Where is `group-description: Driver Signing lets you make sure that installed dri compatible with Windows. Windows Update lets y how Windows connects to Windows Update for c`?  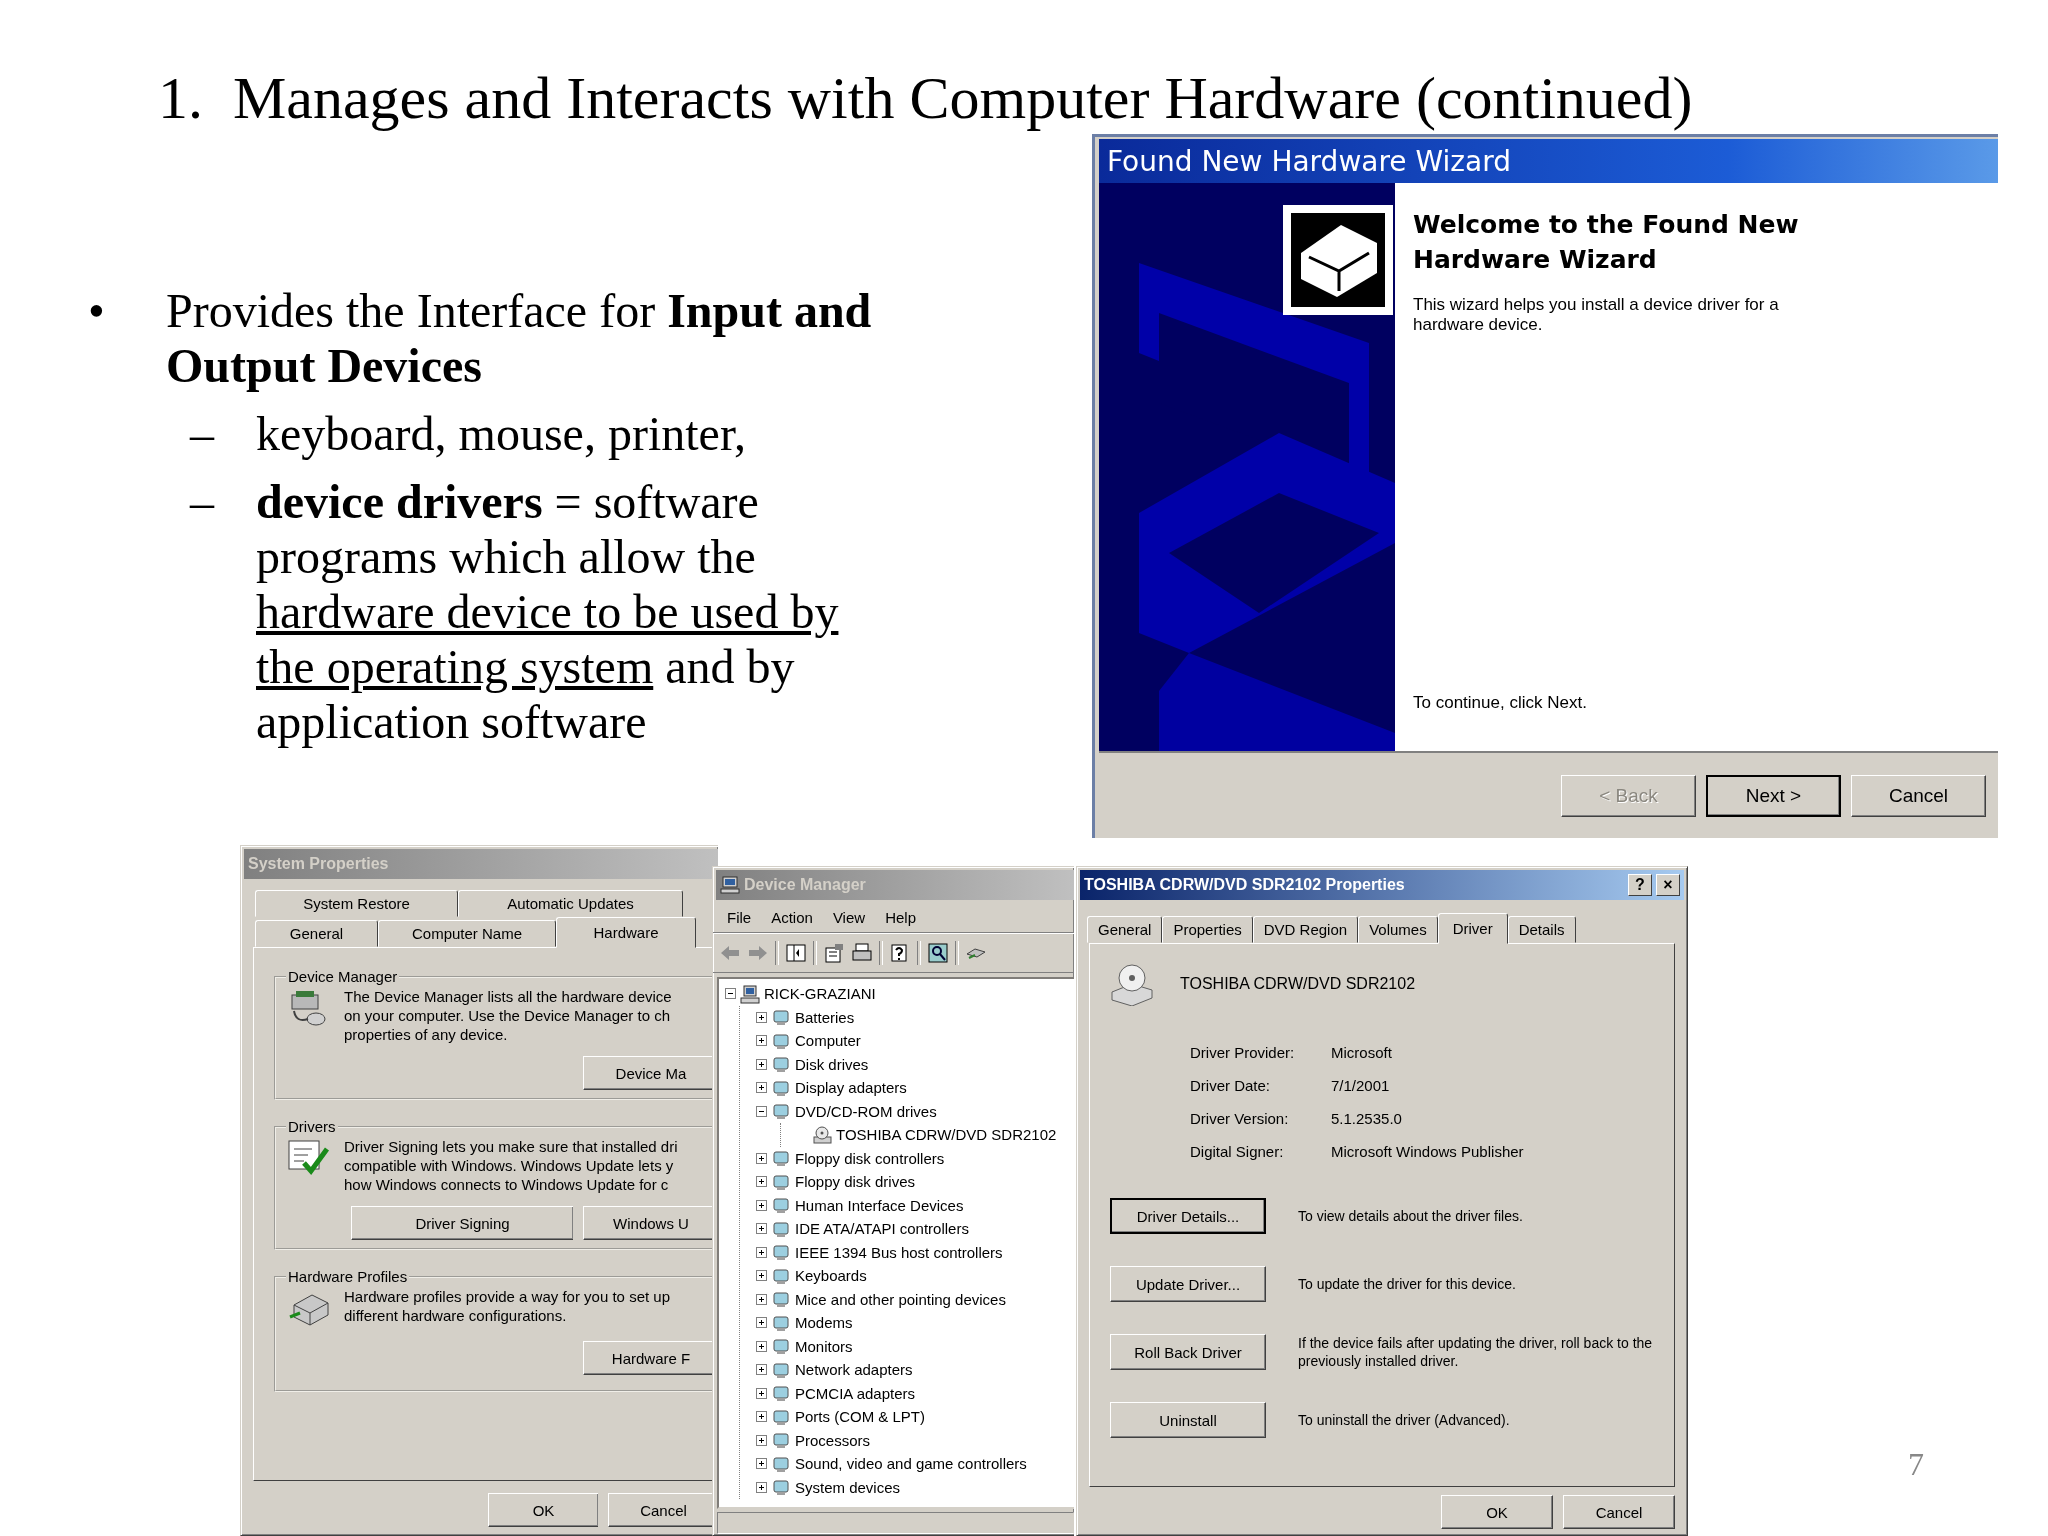
group-description: Driver Signing lets you make sure that installed dri compatible with Windows. Windows Update lets y how Windows connects to Windows Update for c is located at coordinates (511, 1165).